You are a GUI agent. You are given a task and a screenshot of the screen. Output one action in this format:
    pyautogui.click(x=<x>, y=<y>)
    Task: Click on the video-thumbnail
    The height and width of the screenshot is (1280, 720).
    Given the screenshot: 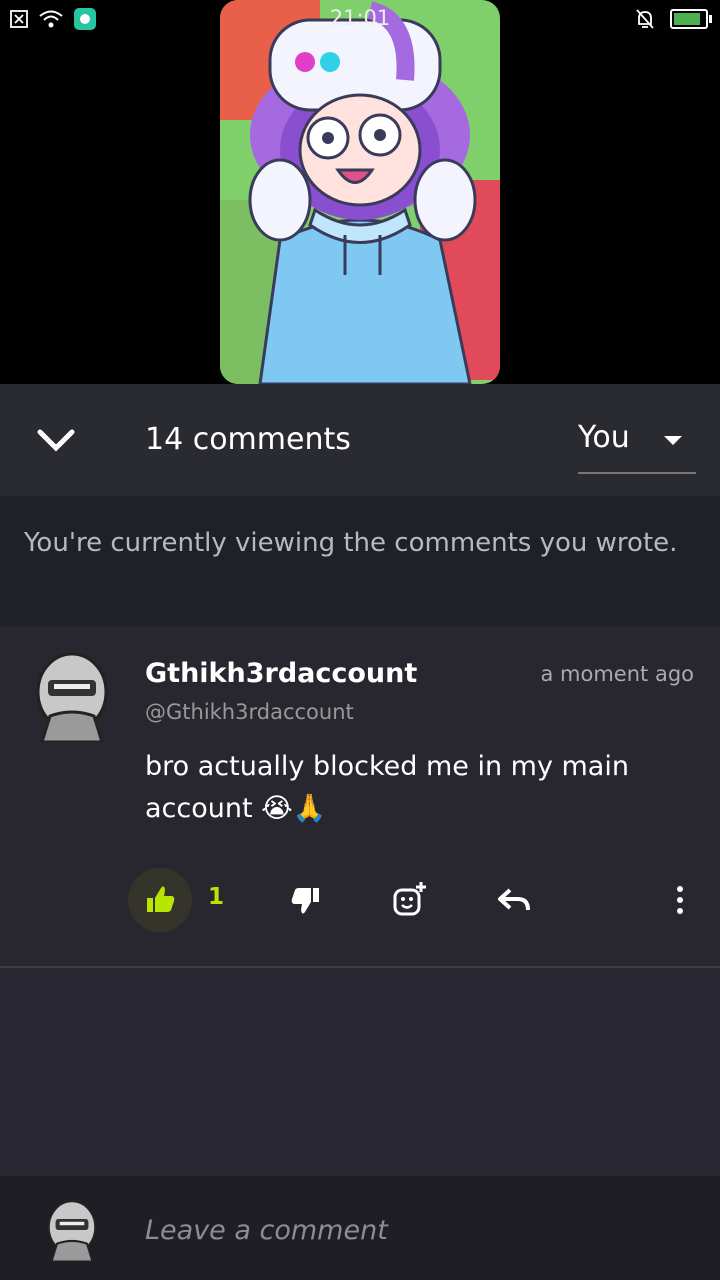 What is the action you would take?
    pyautogui.click(x=360, y=192)
    